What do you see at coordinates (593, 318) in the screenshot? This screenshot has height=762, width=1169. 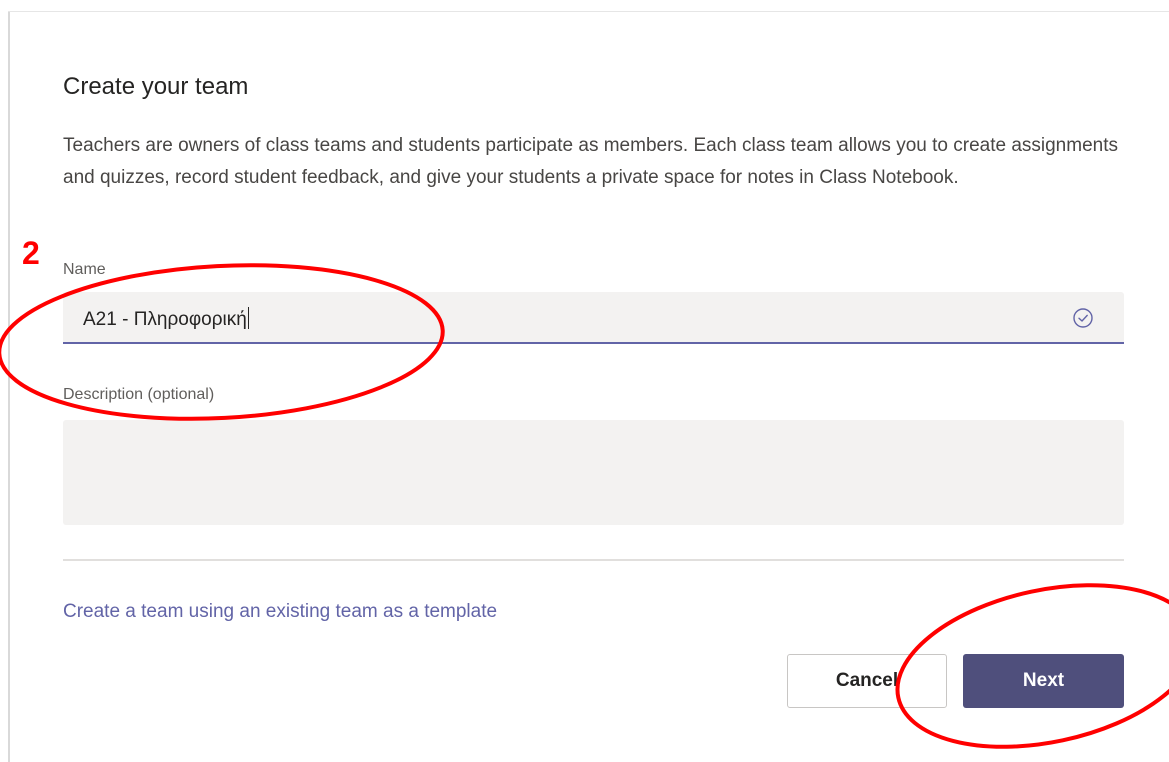 I see `name-input: A21 - Πληροφορική` at bounding box center [593, 318].